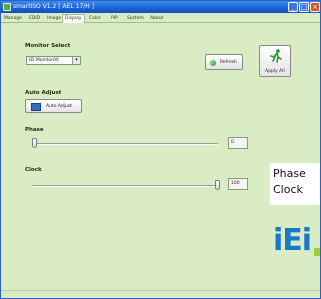  Describe the element at coordinates (13, 19) in the screenshot. I see `tab-manage: Manage` at that location.